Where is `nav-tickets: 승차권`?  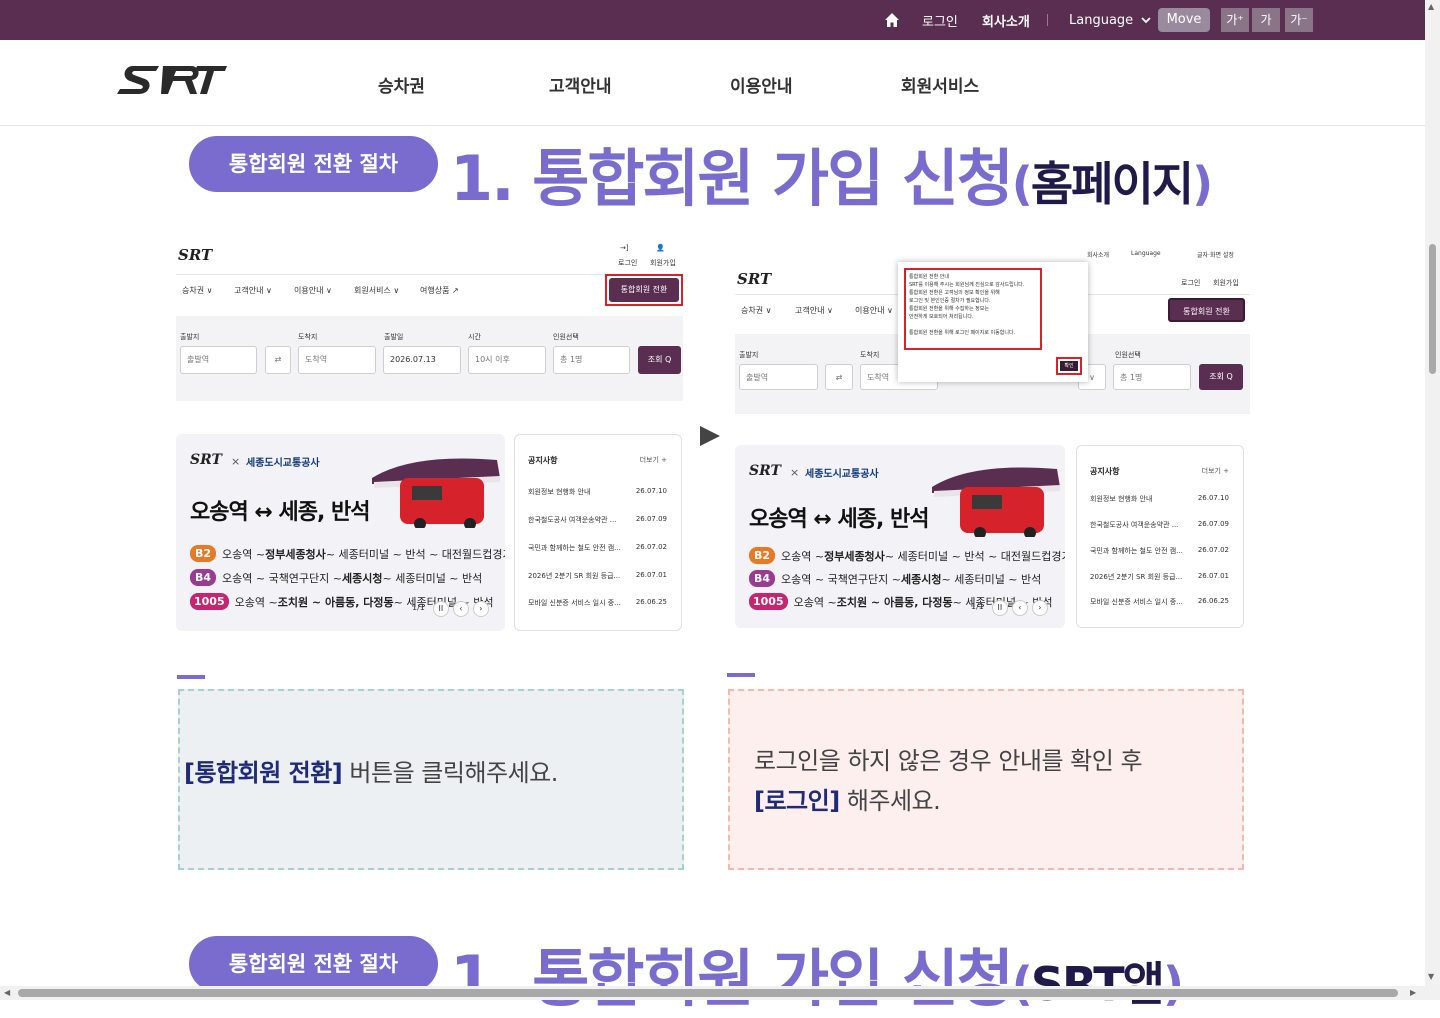 nav-tickets: 승차권 is located at coordinates (401, 84).